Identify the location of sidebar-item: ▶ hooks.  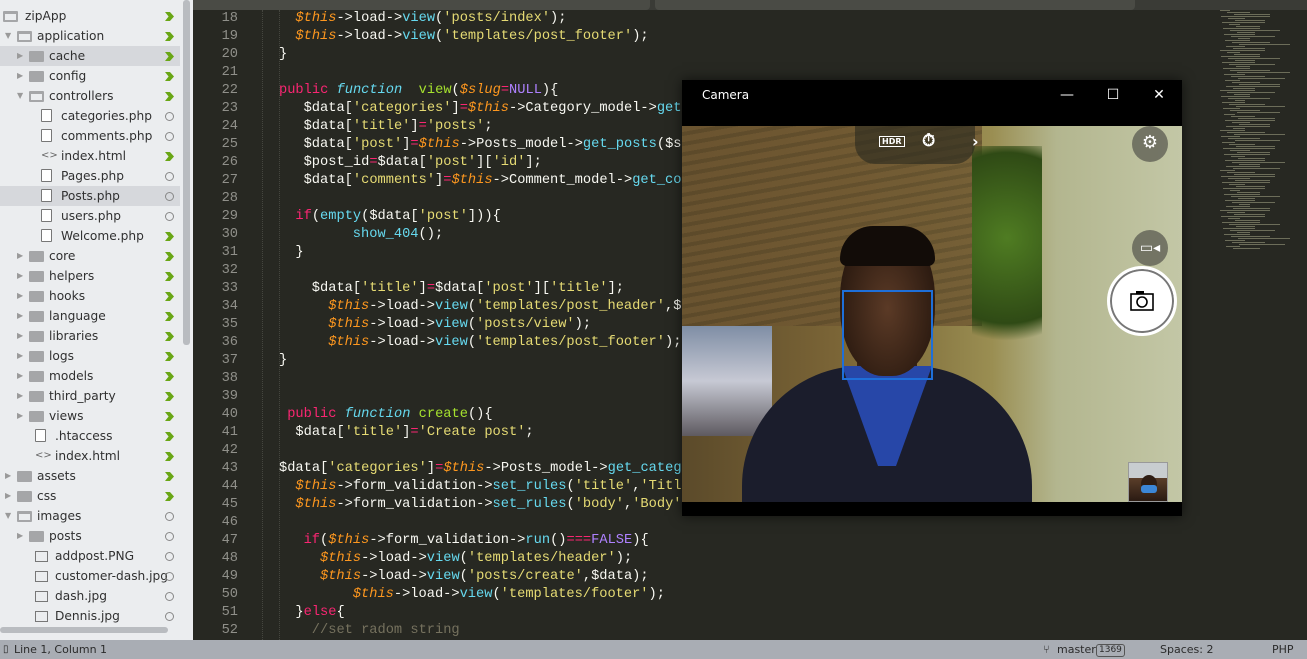
(90, 296).